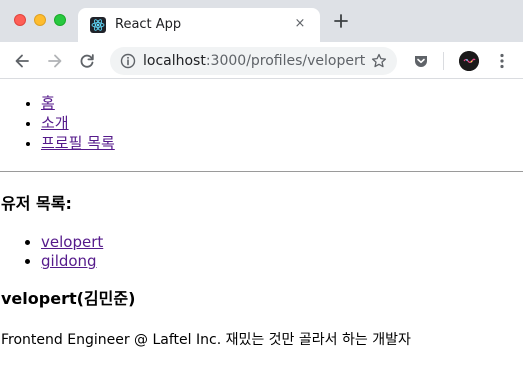 This screenshot has height=369, width=523. Describe the element at coordinates (55, 123) in the screenshot. I see `nav-link-about: 소개` at that location.